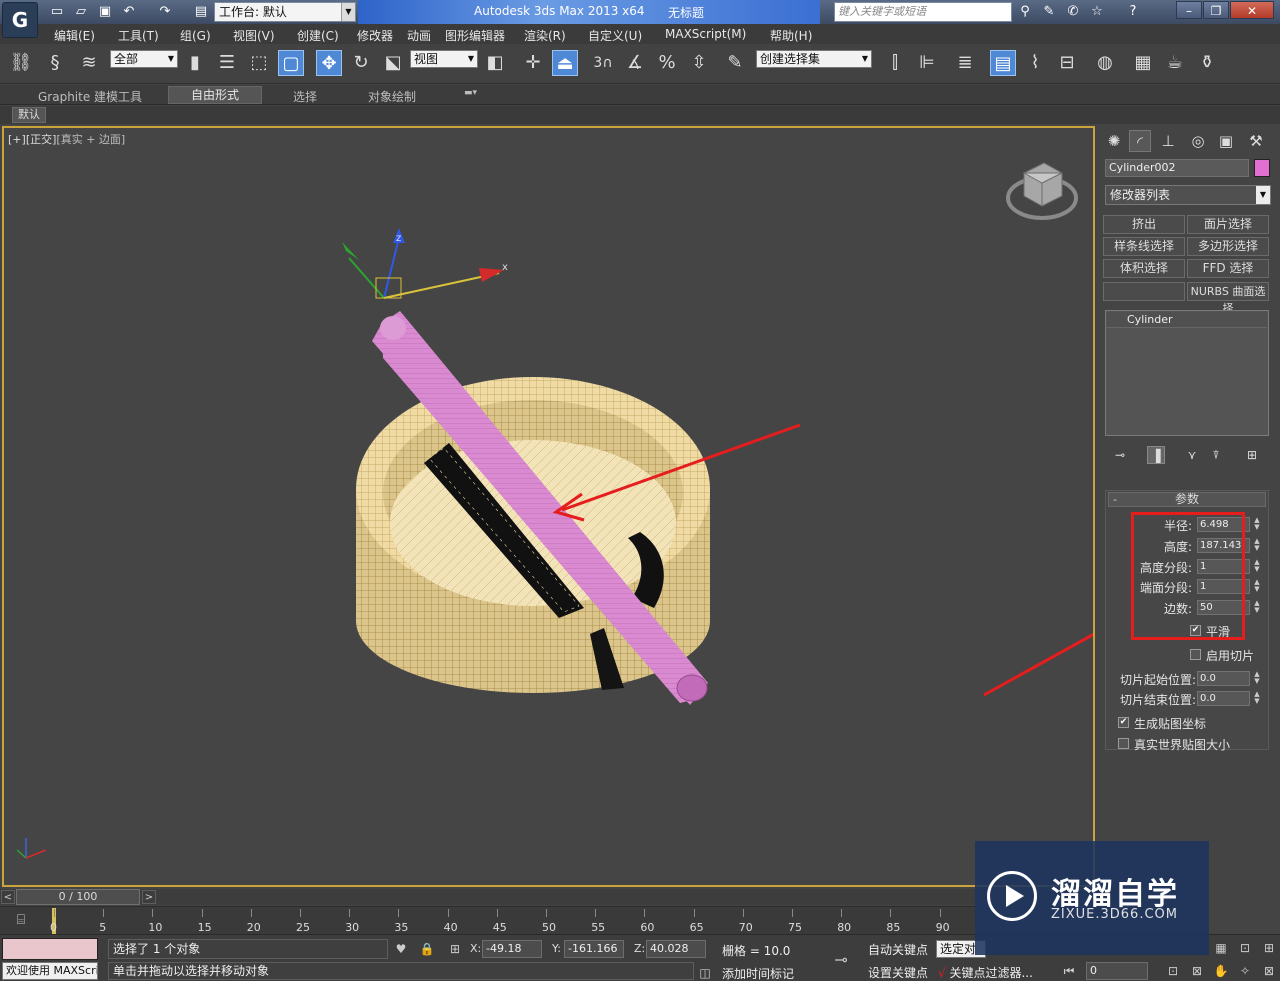 The width and height of the screenshot is (1280, 981). Describe the element at coordinates (165, 12) in the screenshot. I see `redo-icon: ↷` at that location.